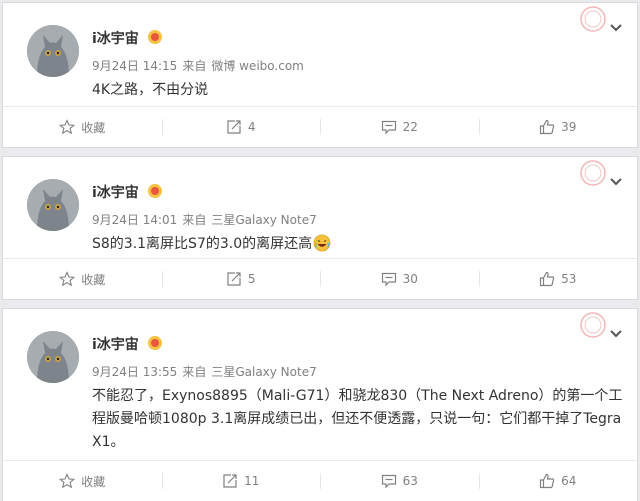 This screenshot has height=501, width=640. Describe the element at coordinates (569, 127) in the screenshot. I see `like-count: 39` at that location.